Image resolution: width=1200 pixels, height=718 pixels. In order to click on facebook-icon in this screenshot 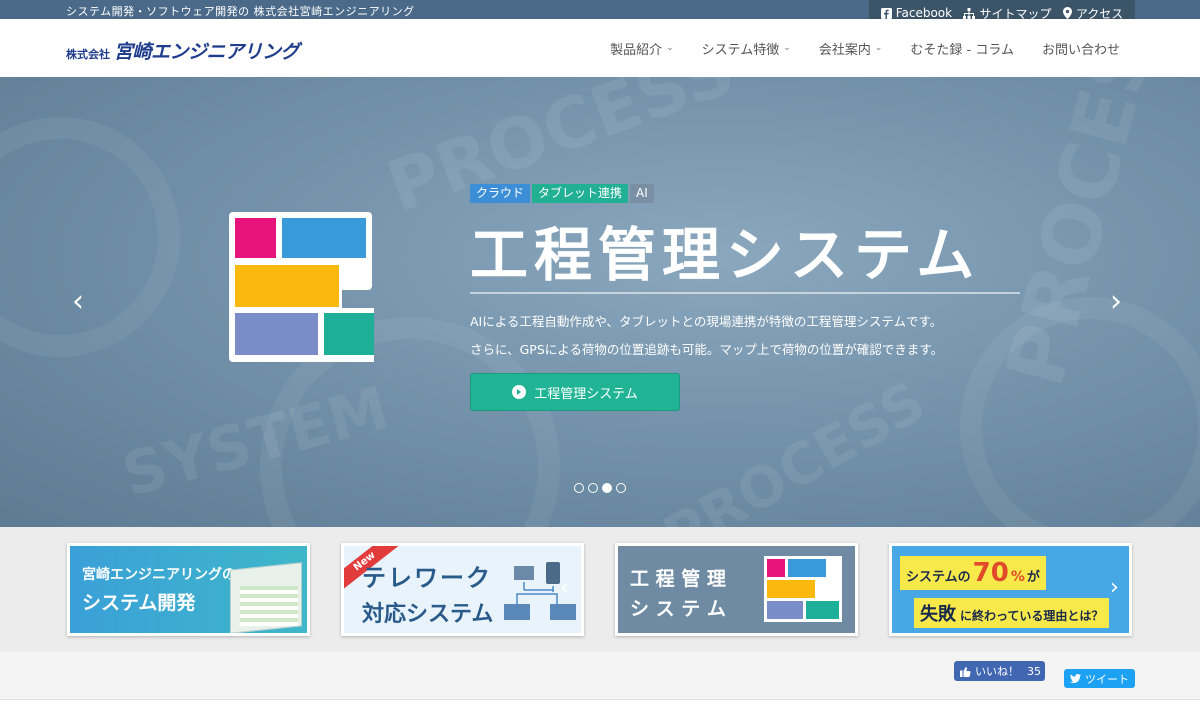, I will do `click(886, 13)`.